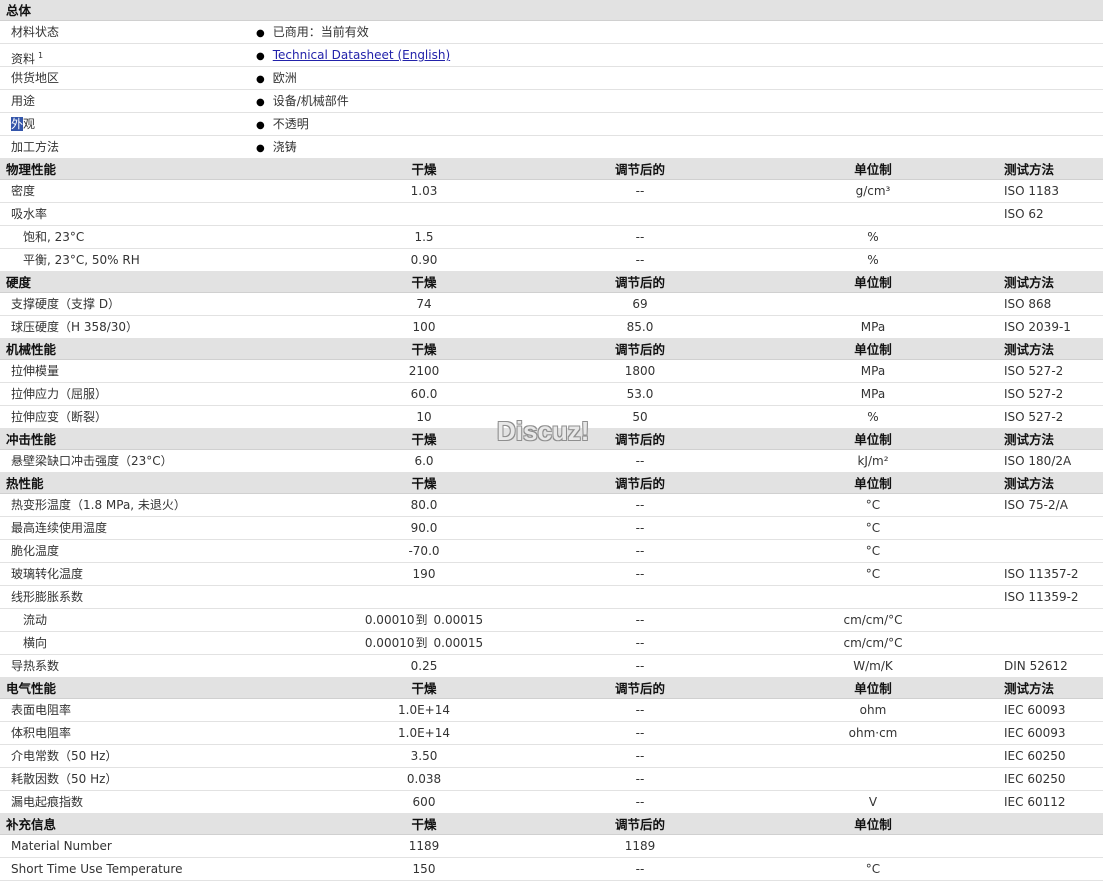 This screenshot has width=1103, height=881. I want to click on general-row: 资料 1 ● Technical Datasheet (English), so click(551, 55).